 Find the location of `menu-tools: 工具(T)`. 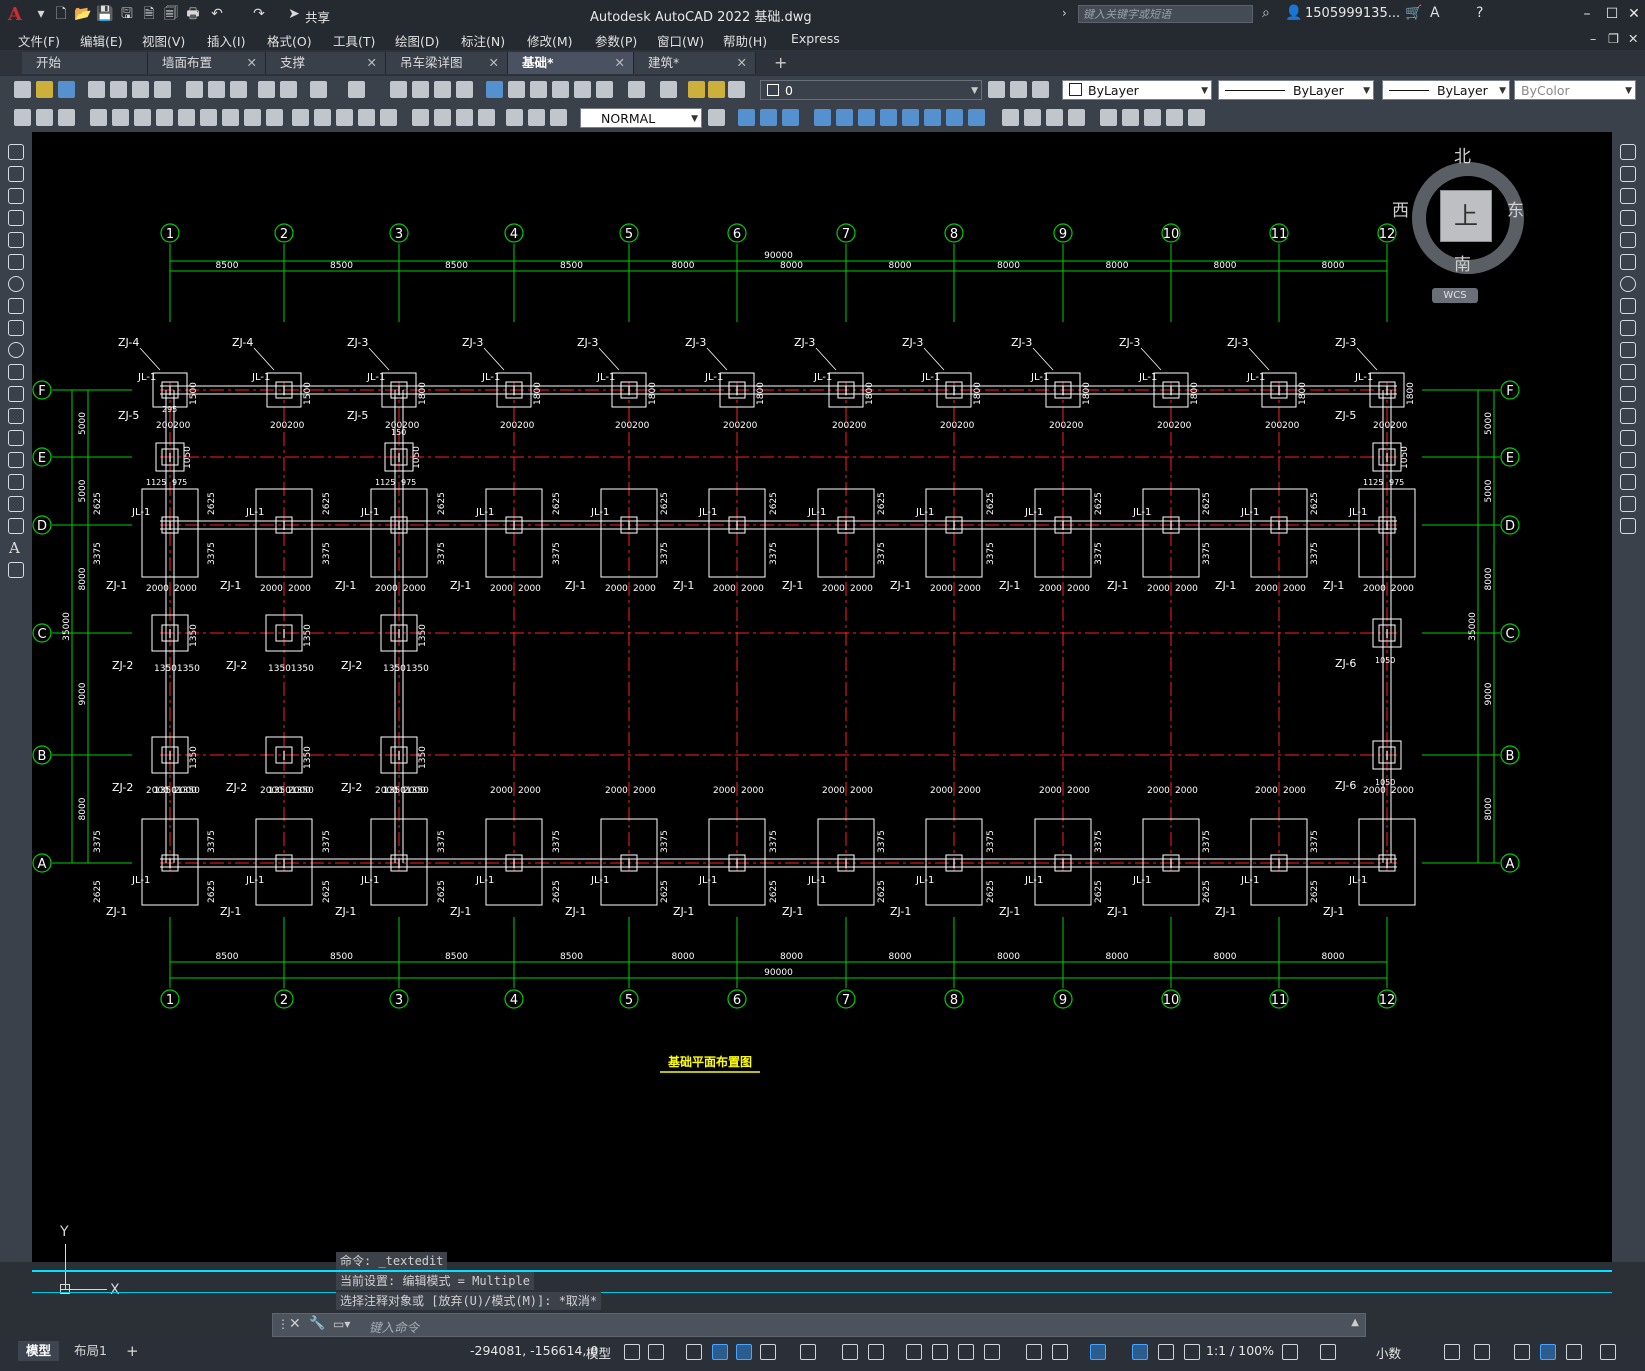

menu-tools: 工具(T) is located at coordinates (354, 40).